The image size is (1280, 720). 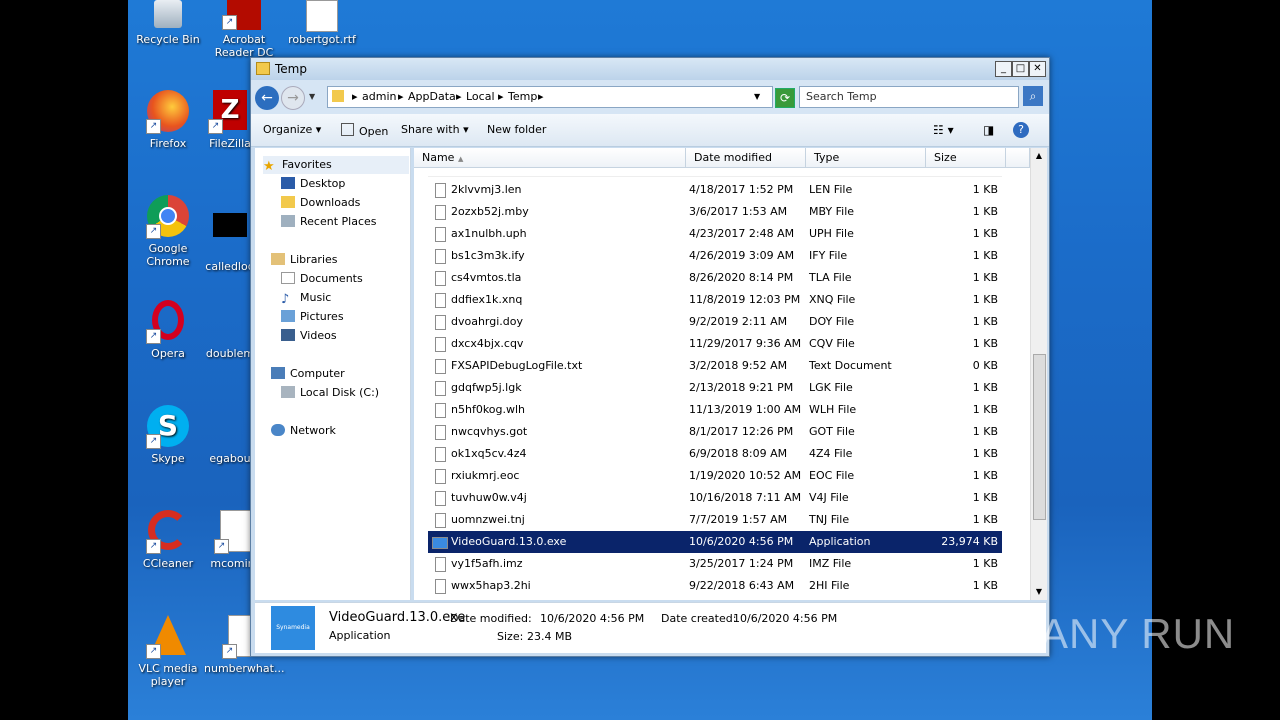 What do you see at coordinates (308, 374) in the screenshot?
I see `nav-computer: Computer` at bounding box center [308, 374].